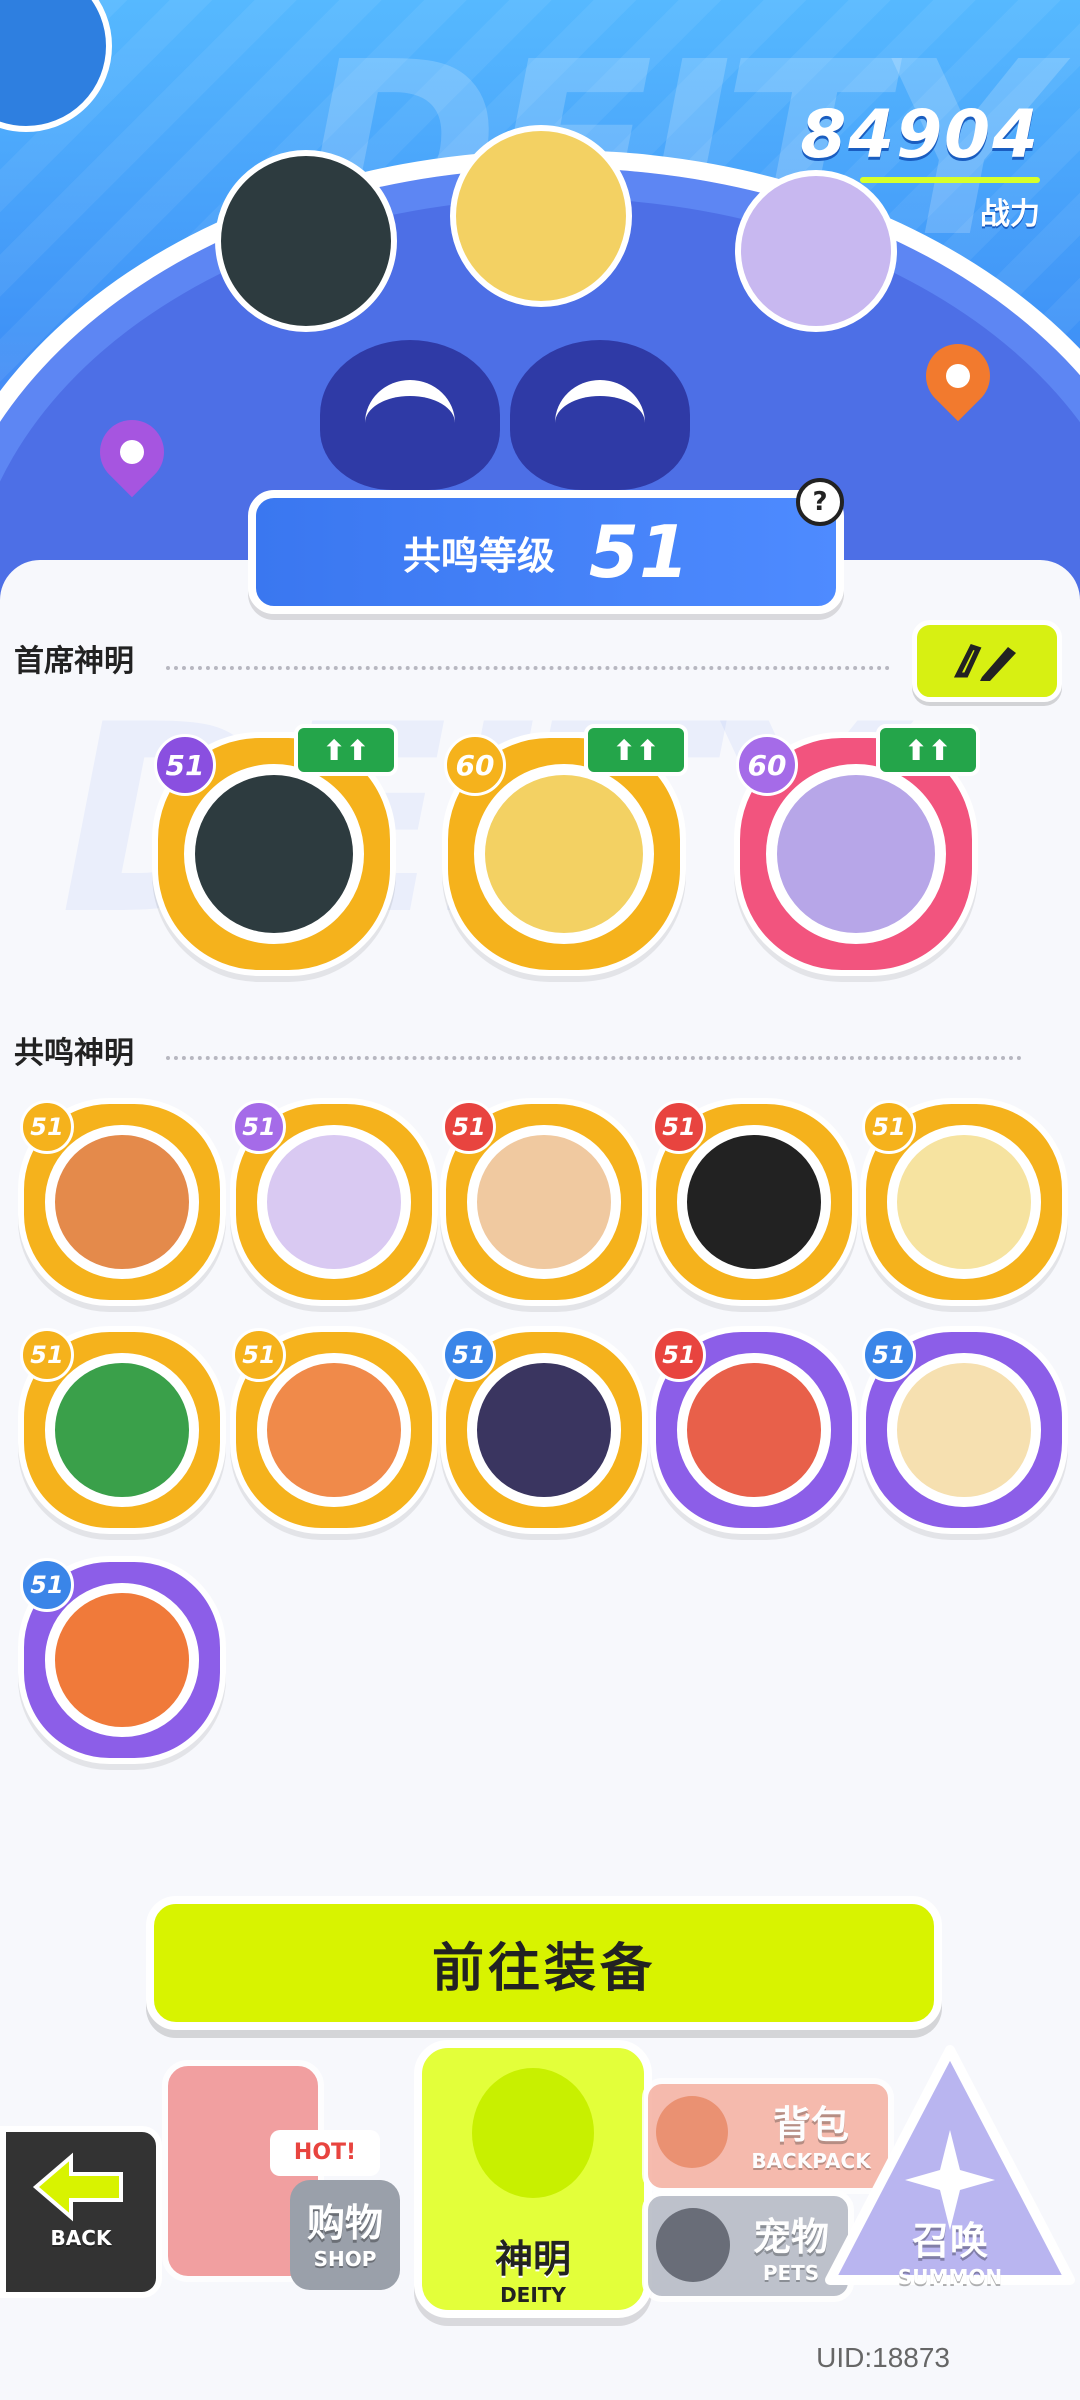 The width and height of the screenshot is (1080, 2400). What do you see at coordinates (920, 134) in the screenshot?
I see `combat-power-value: 84904` at bounding box center [920, 134].